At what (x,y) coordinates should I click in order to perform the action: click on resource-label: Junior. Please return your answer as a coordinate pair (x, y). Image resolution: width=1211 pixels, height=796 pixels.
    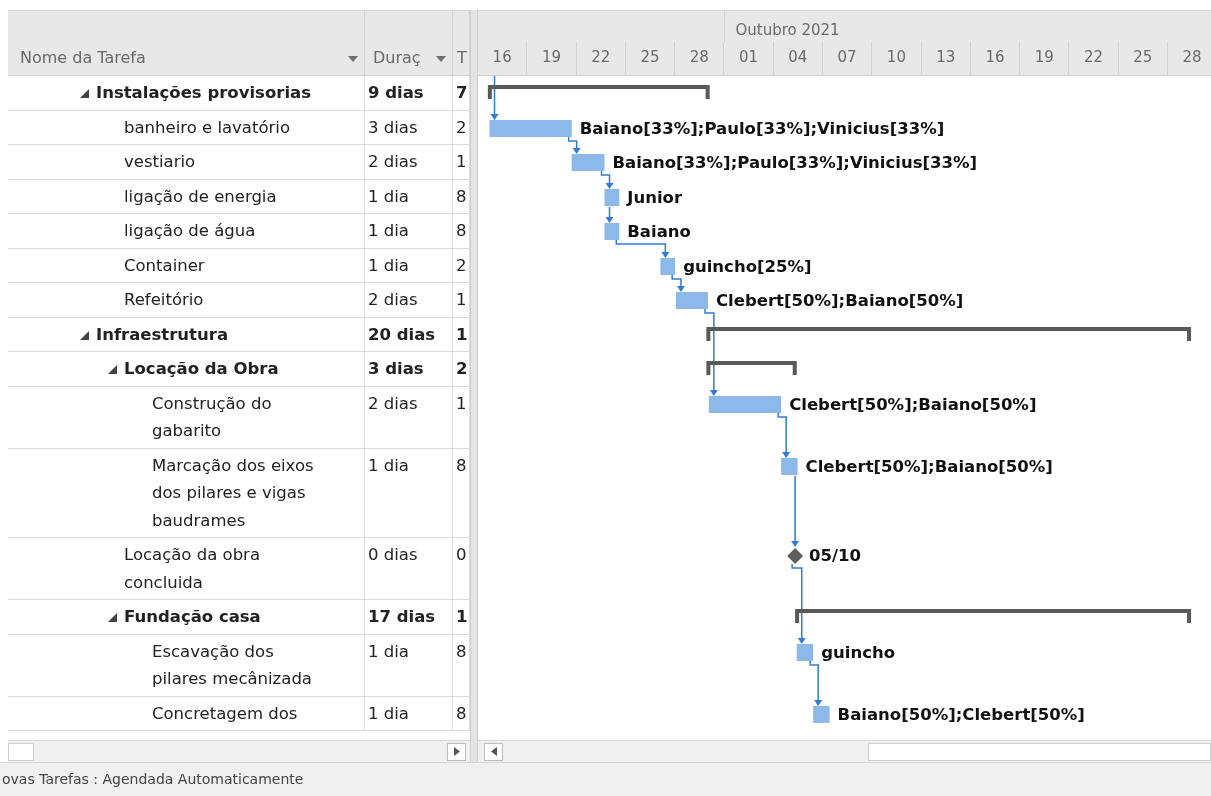
    Looking at the image, I should click on (655, 197).